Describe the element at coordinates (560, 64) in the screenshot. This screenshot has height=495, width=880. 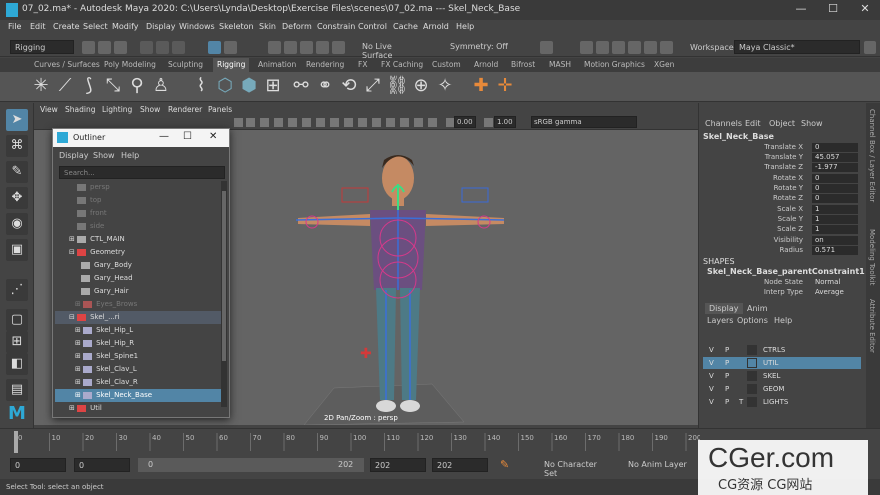
I see `shelf-tab-mash: MASH` at that location.